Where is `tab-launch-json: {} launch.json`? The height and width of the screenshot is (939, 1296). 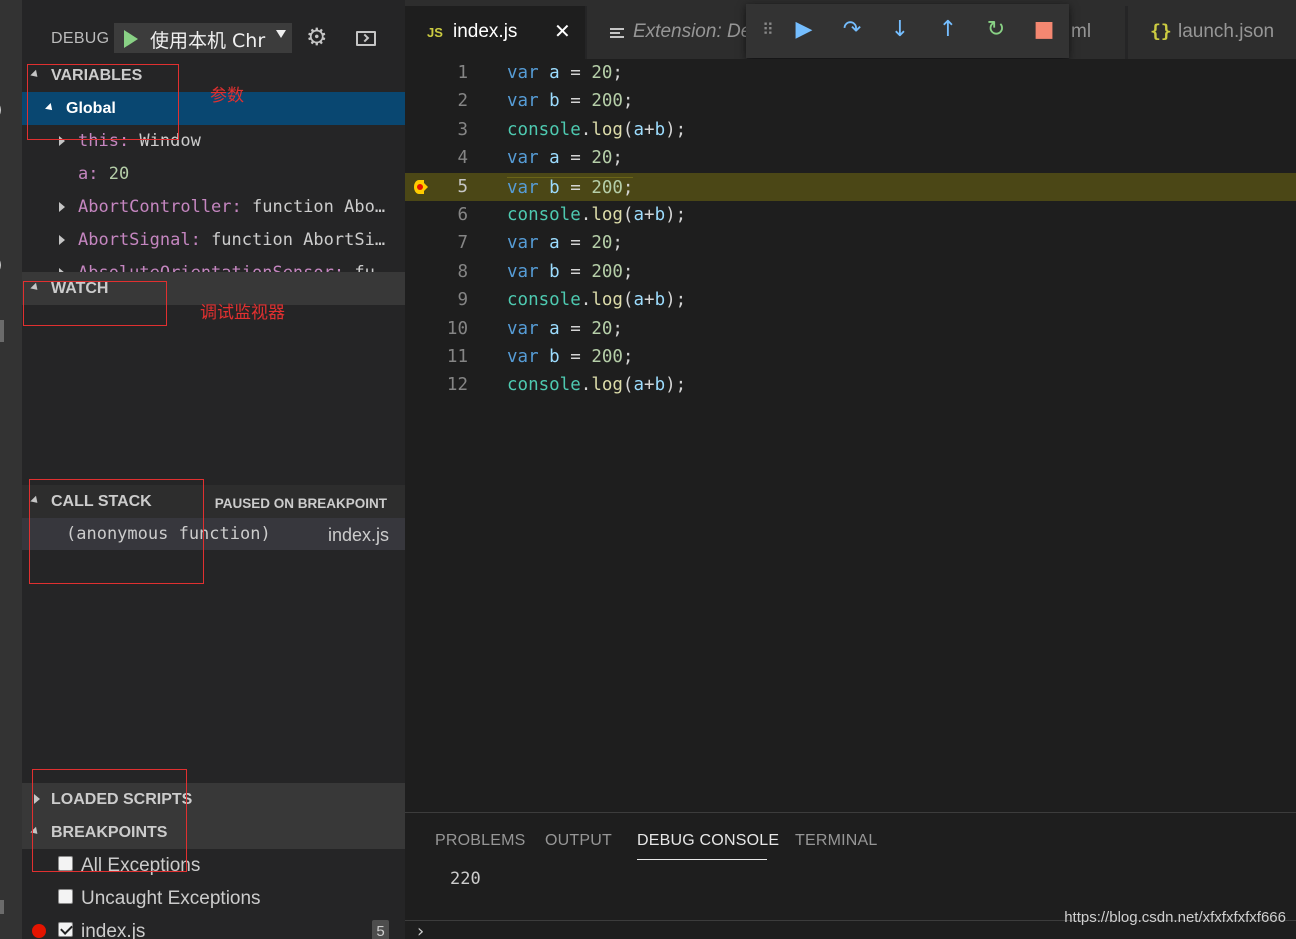 tab-launch-json: {} launch.json is located at coordinates (1212, 32).